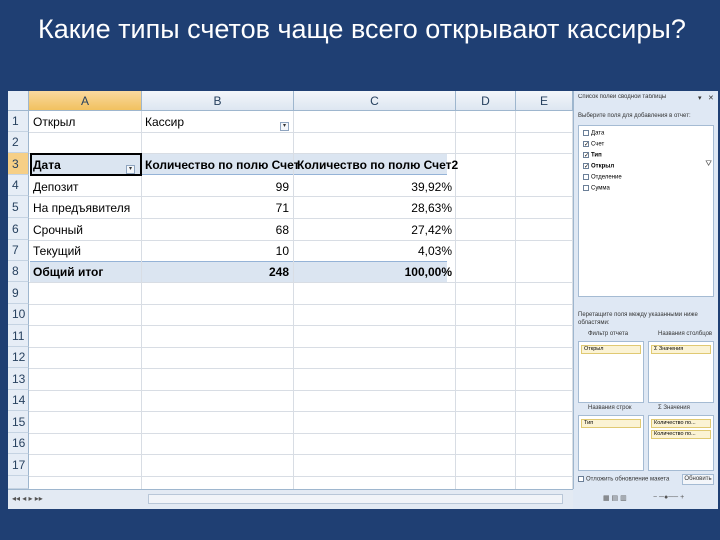 The height and width of the screenshot is (540, 720). What do you see at coordinates (593, 133) in the screenshot?
I see `field-item-date: Дата` at bounding box center [593, 133].